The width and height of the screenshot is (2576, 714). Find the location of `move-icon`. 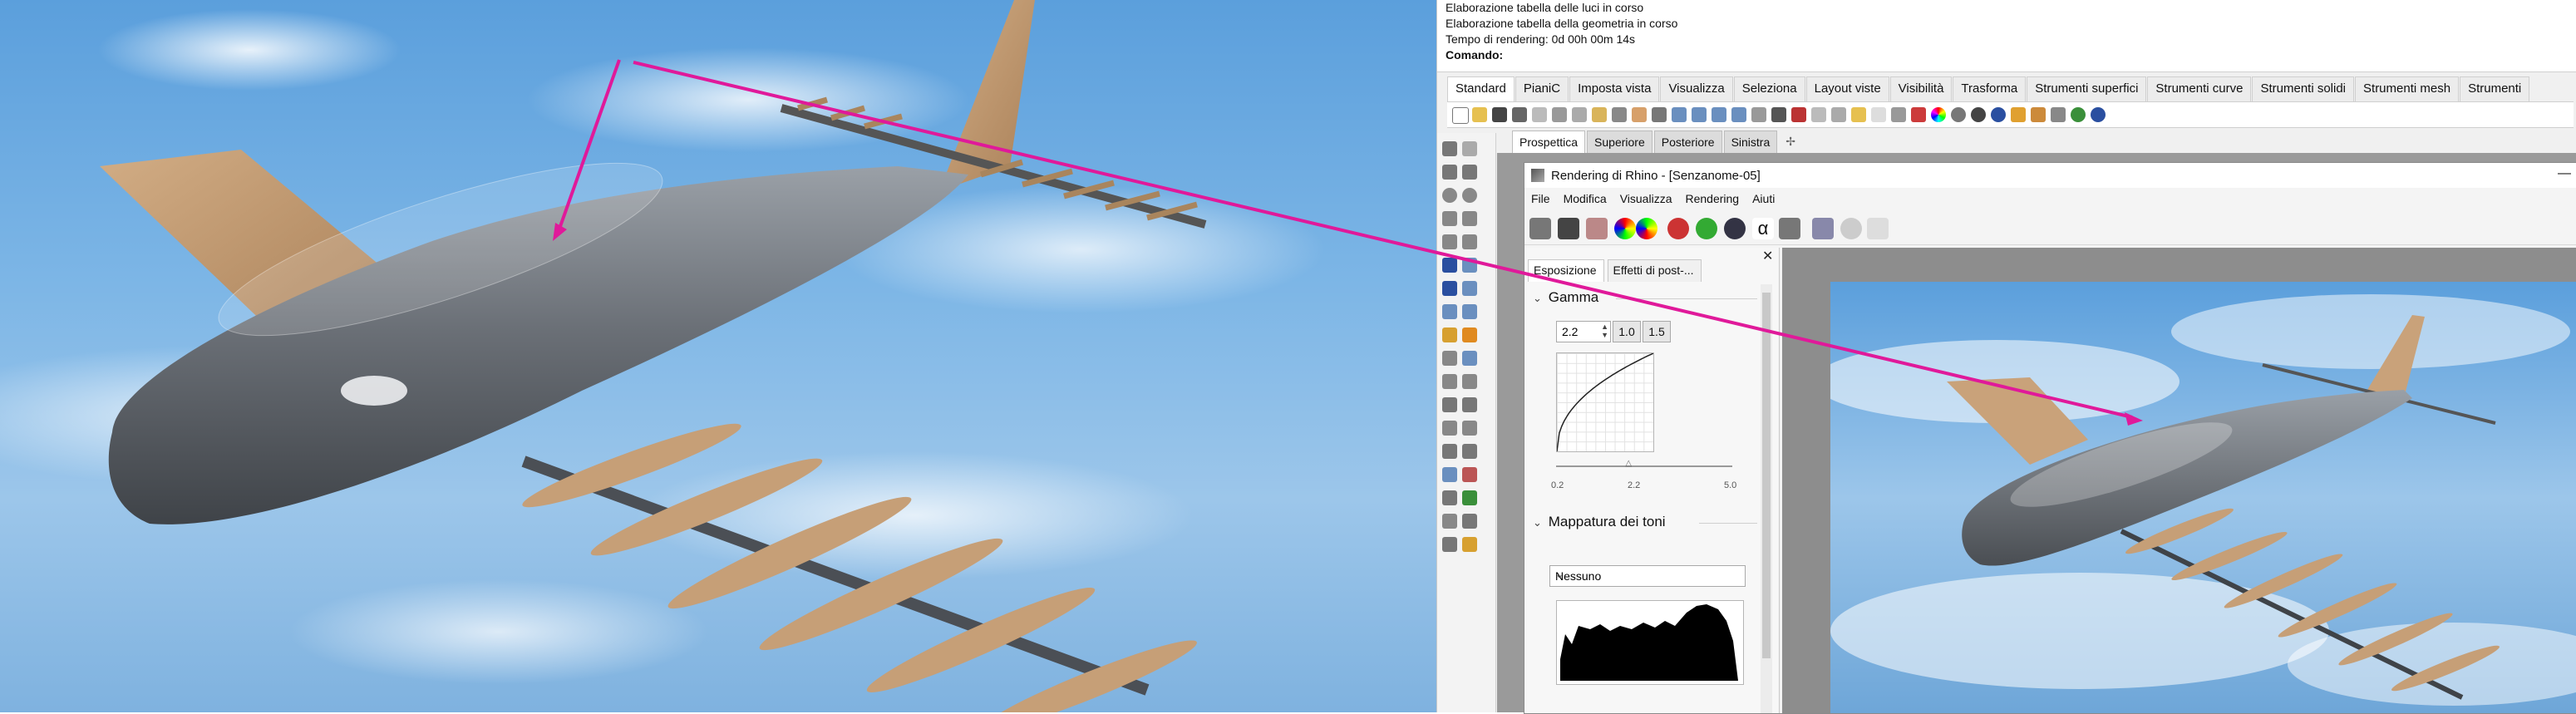

move-icon is located at coordinates (1449, 428).